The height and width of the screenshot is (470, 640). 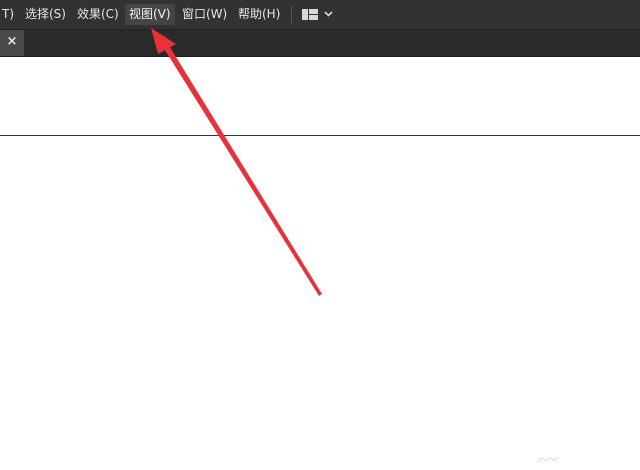 What do you see at coordinates (548, 460) in the screenshot?
I see `watermark-icon` at bounding box center [548, 460].